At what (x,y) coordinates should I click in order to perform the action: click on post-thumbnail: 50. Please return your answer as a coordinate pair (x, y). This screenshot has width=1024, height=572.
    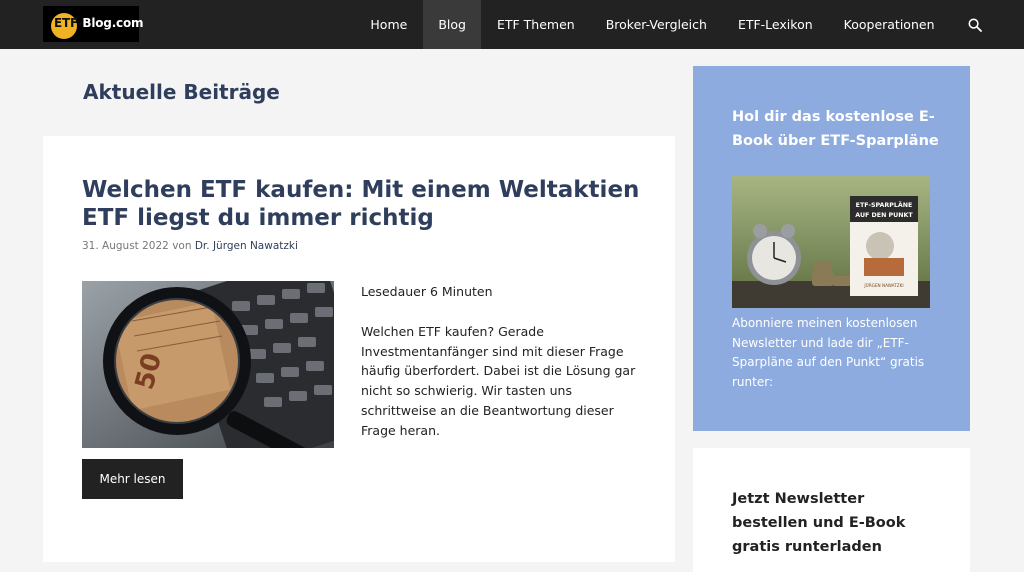
    Looking at the image, I should click on (208, 364).